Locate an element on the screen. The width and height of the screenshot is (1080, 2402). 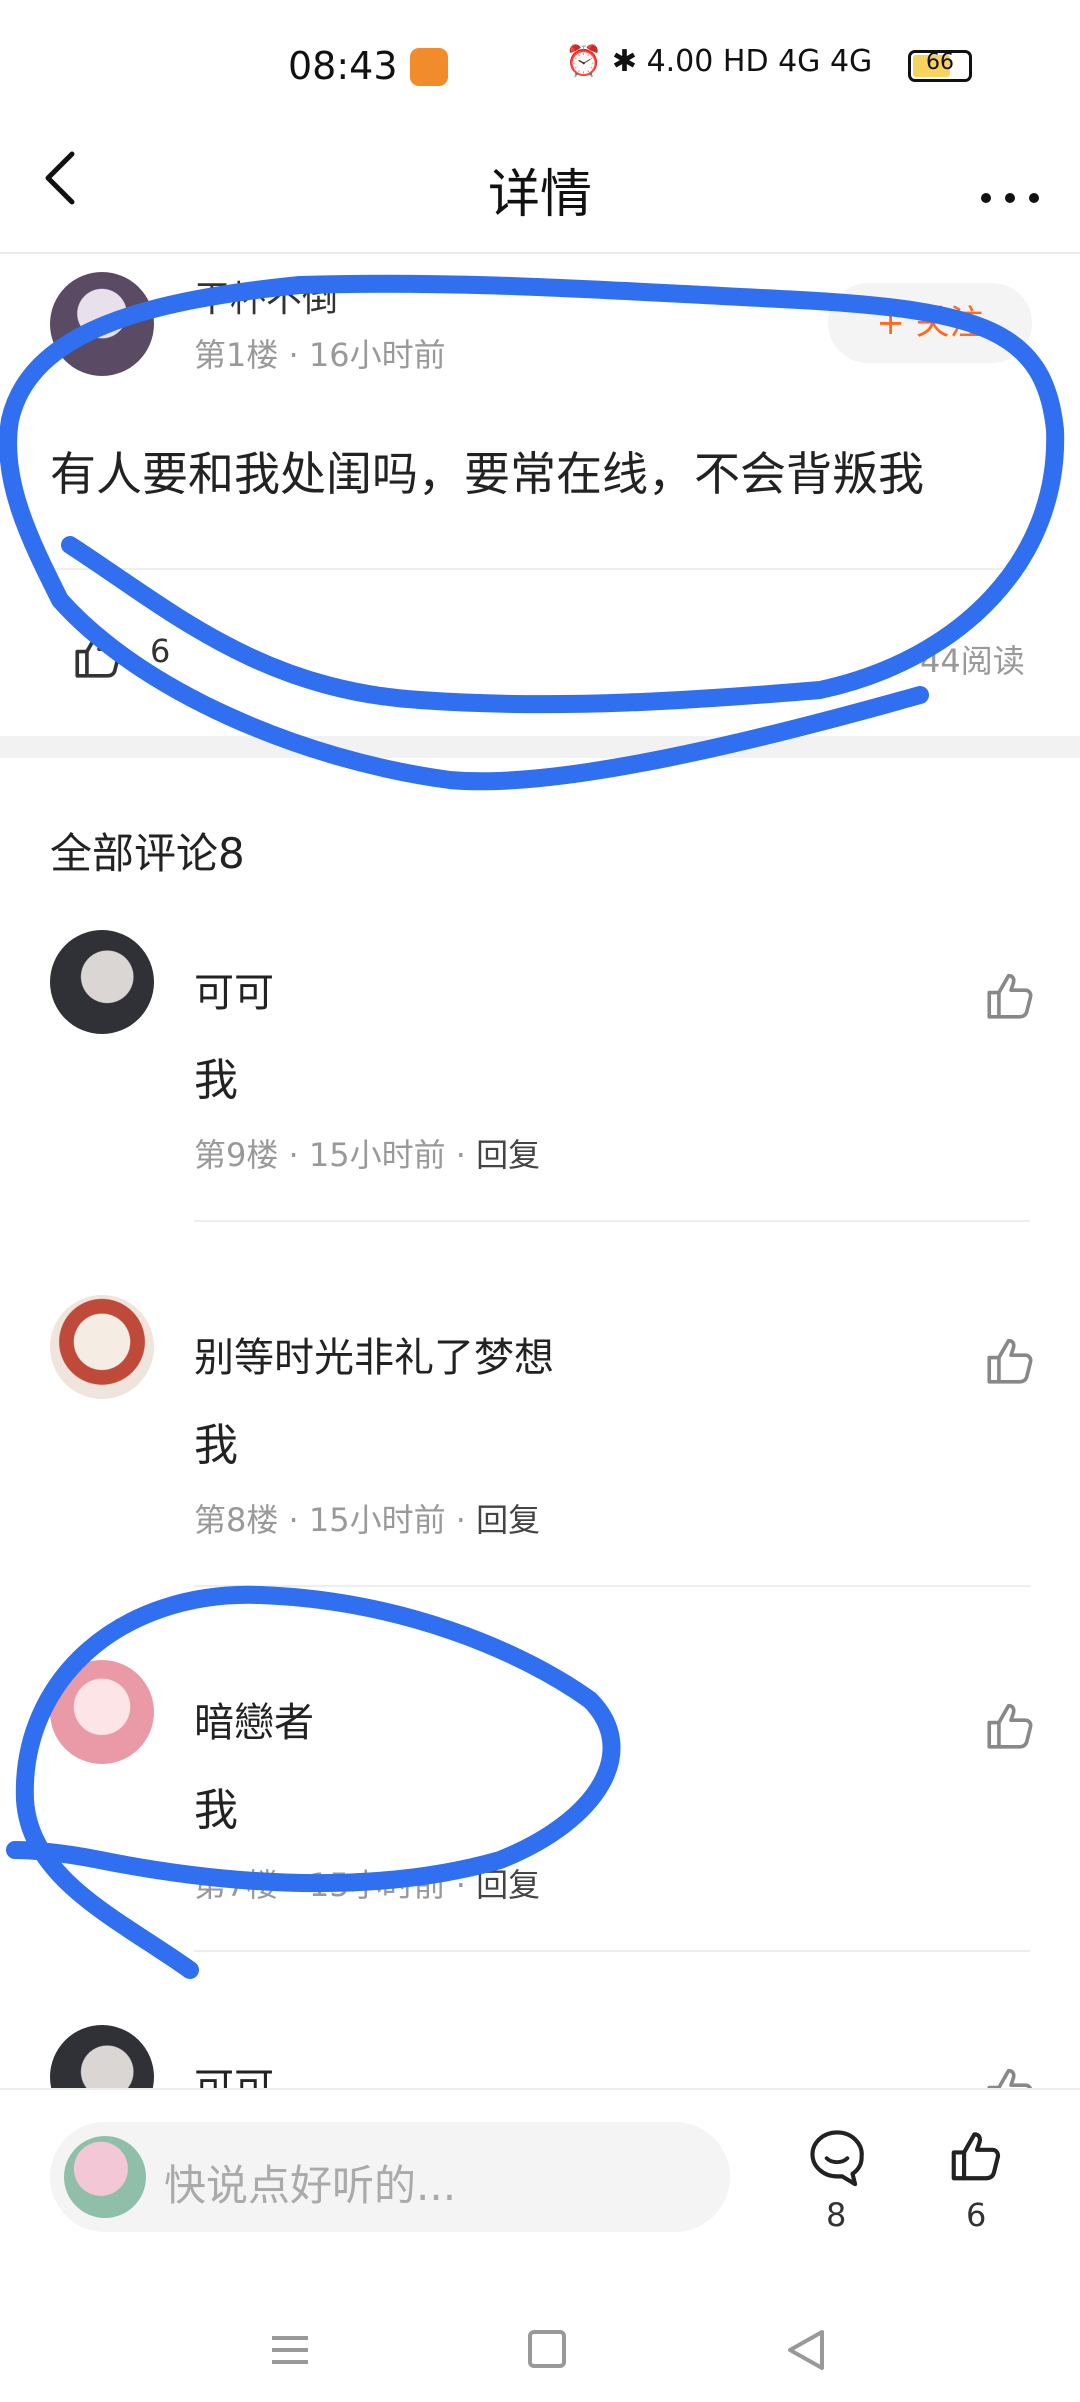
follow-button: + 关注 is located at coordinates (930, 323).